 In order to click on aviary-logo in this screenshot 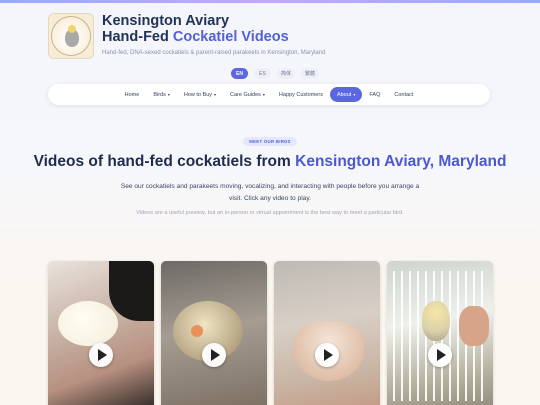, I will do `click(71, 36)`.